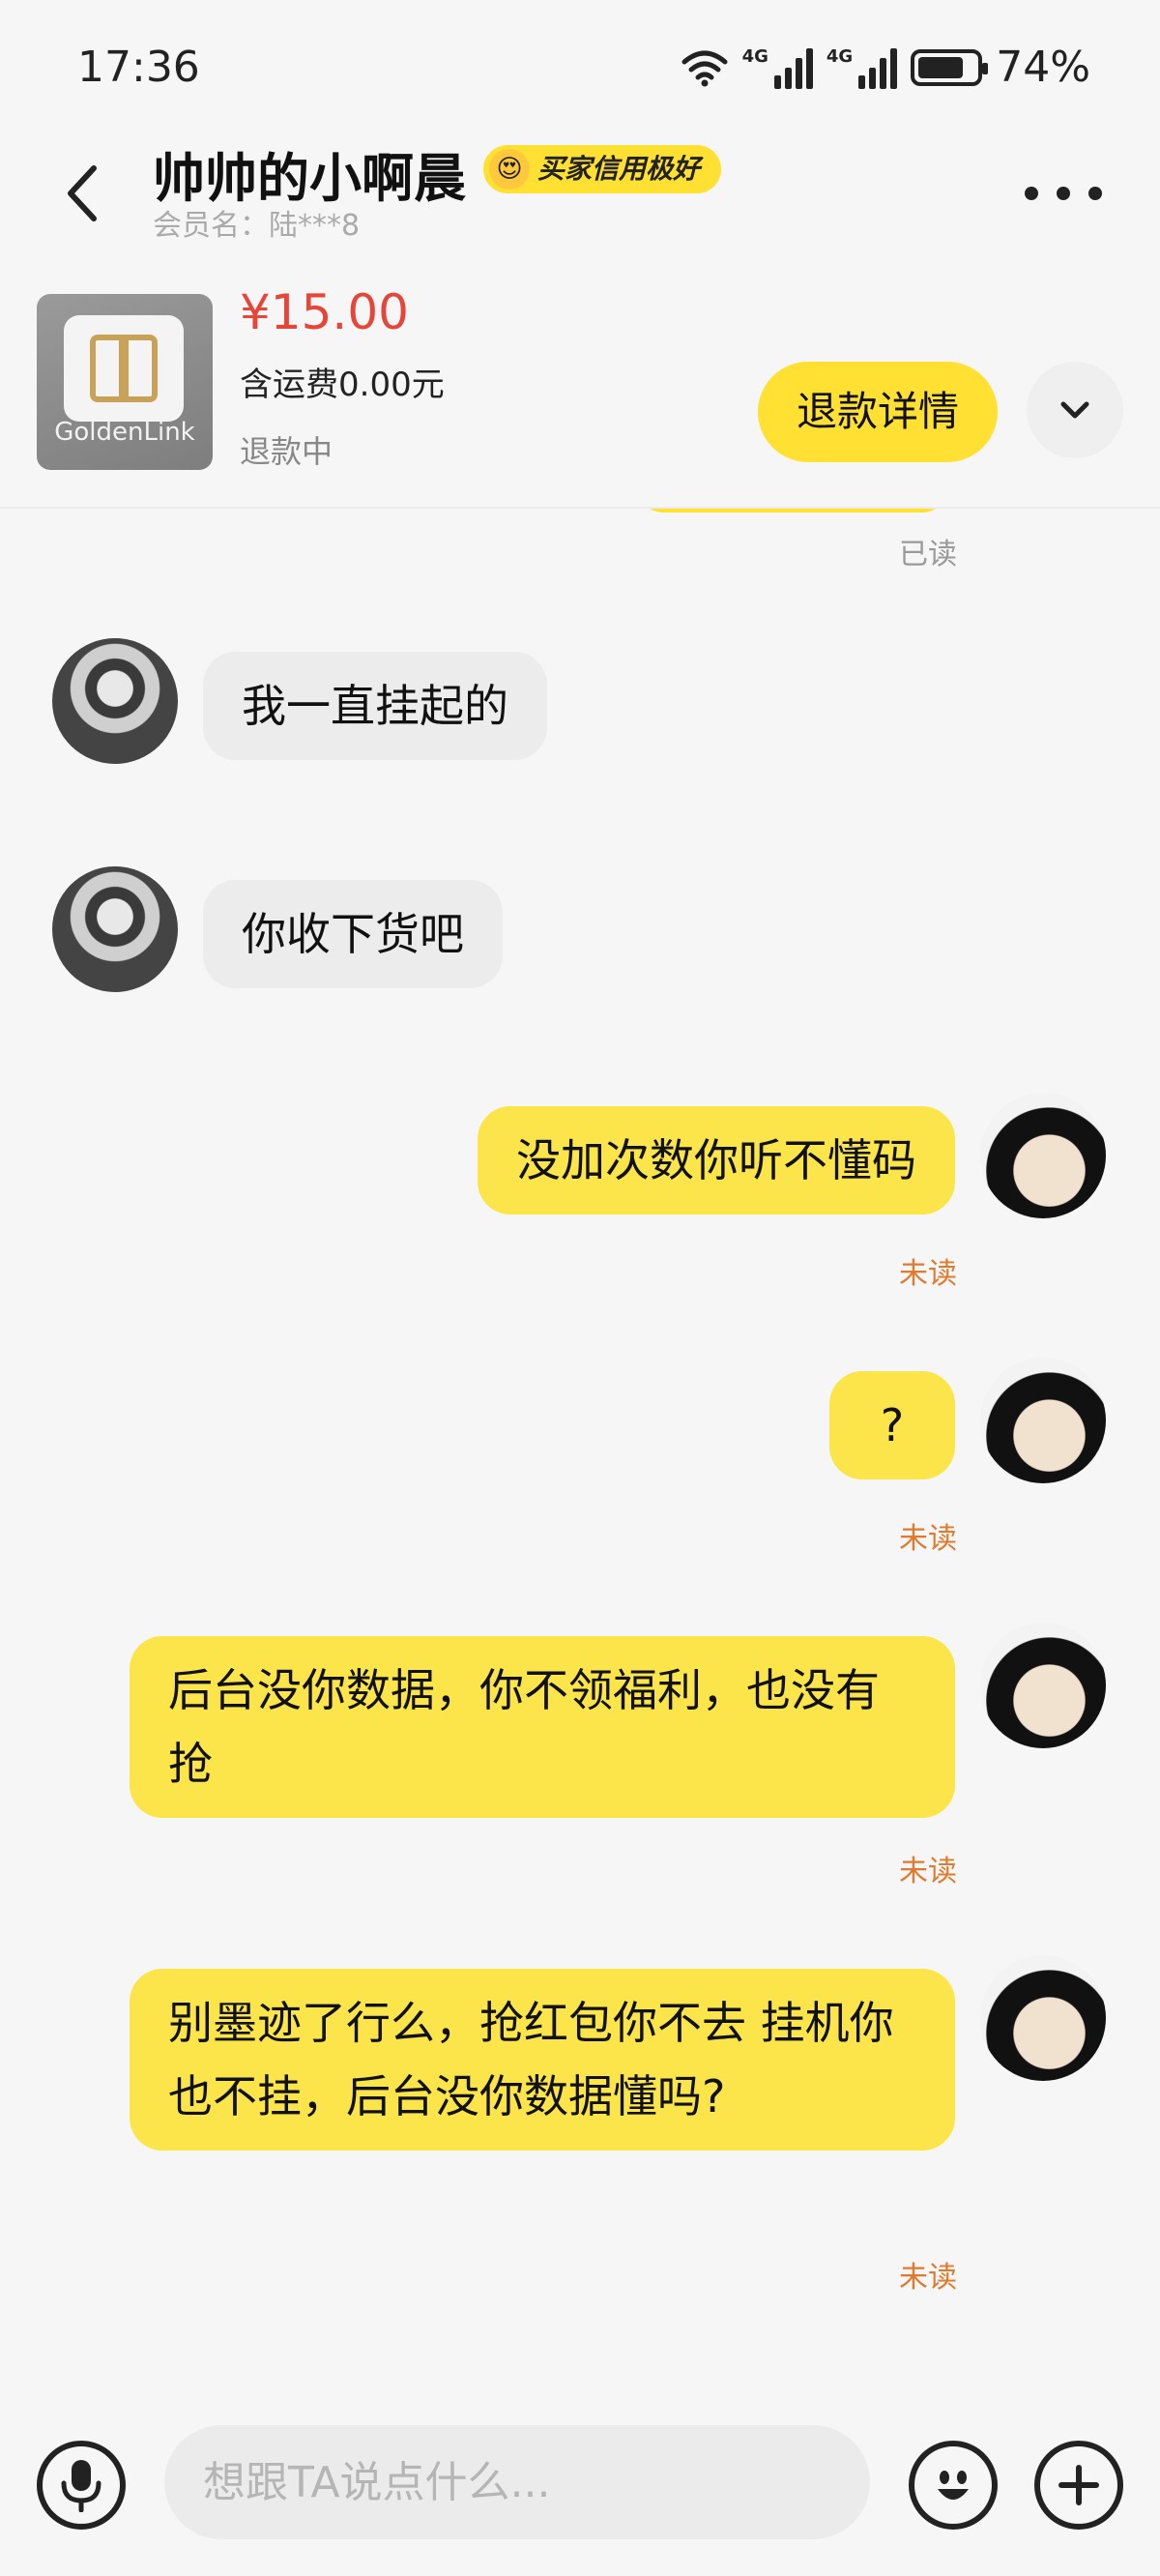 The height and width of the screenshot is (2576, 1160). Describe the element at coordinates (375, 706) in the screenshot. I see `message-bubble-incoming: 我一直挂起的` at that location.